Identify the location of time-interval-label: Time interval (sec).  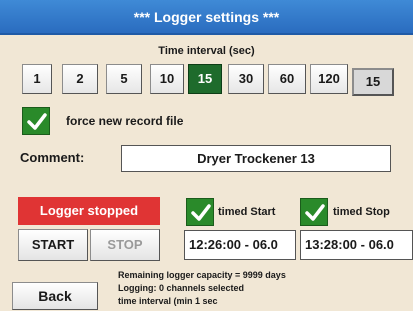
(206, 51).